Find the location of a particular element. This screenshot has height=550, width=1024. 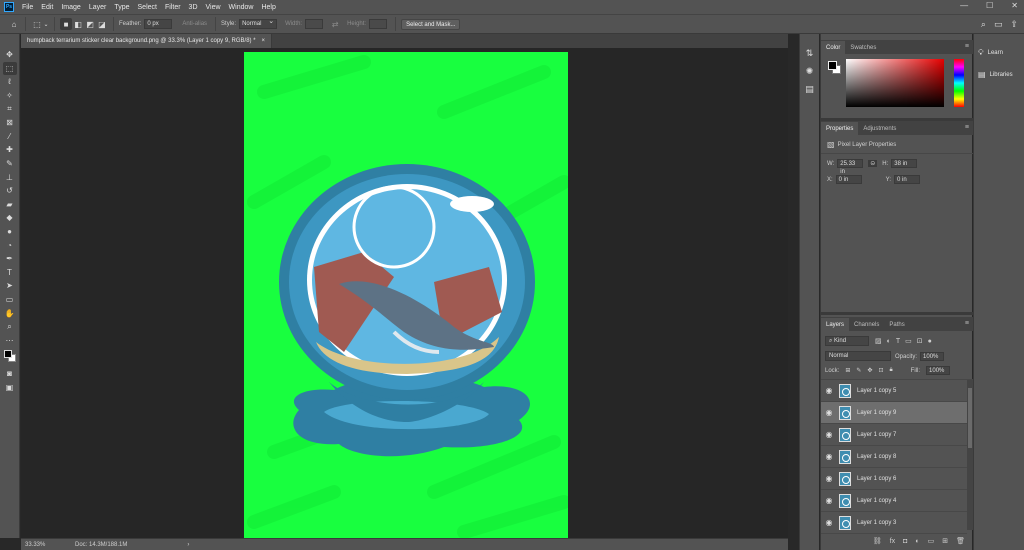

layer-name: Layer 1 copy 5 is located at coordinates (876, 391).